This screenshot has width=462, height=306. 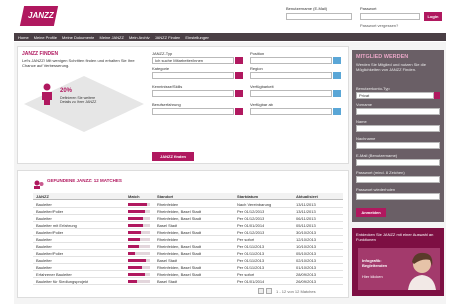 What do you see at coordinates (337, 111) in the screenshot?
I see `available-from-button` at bounding box center [337, 111].